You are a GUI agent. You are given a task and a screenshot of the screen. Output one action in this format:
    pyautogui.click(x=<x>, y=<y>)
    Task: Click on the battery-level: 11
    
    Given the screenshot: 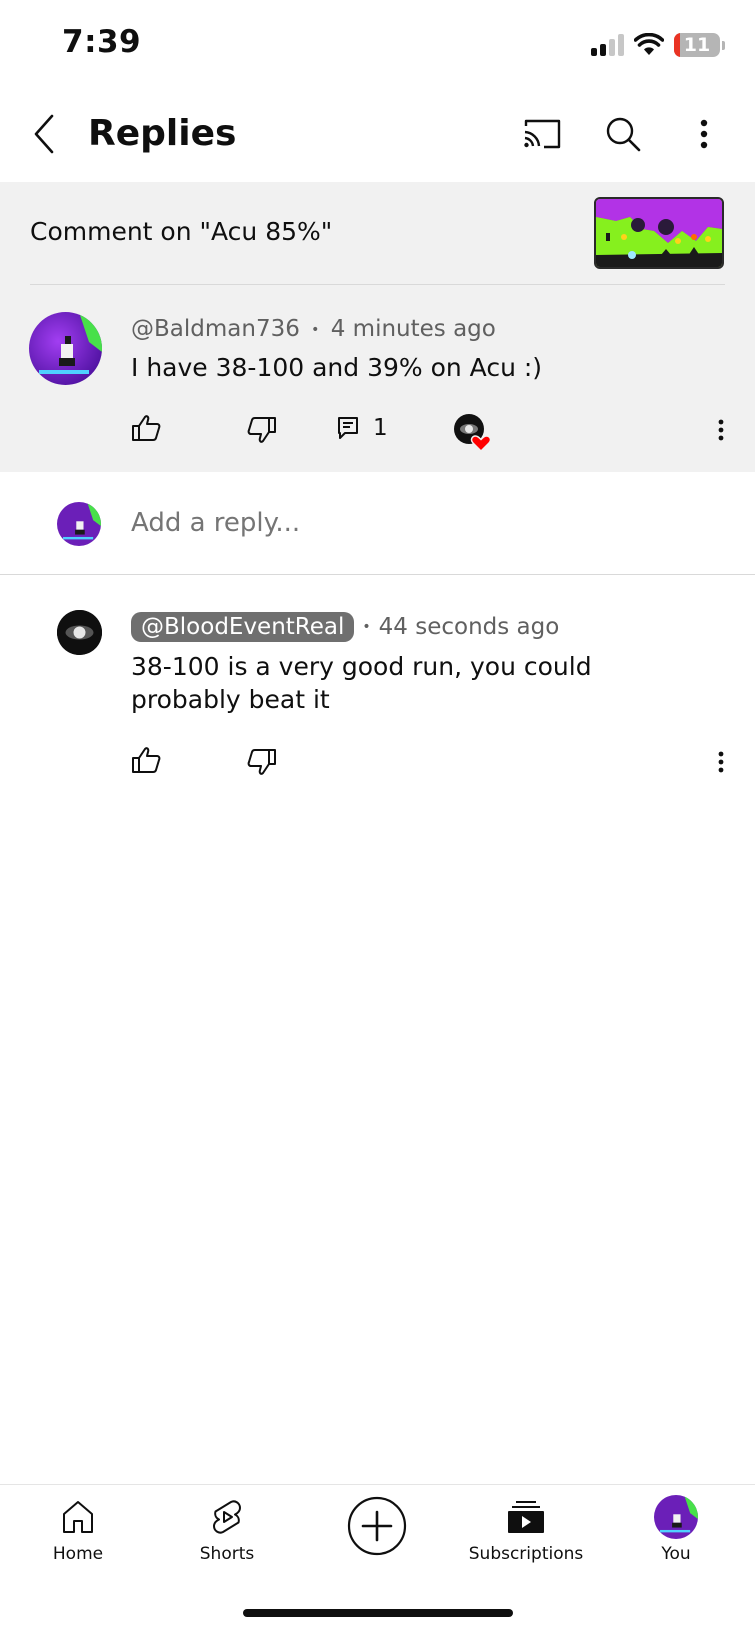 What is the action you would take?
    pyautogui.click(x=697, y=45)
    